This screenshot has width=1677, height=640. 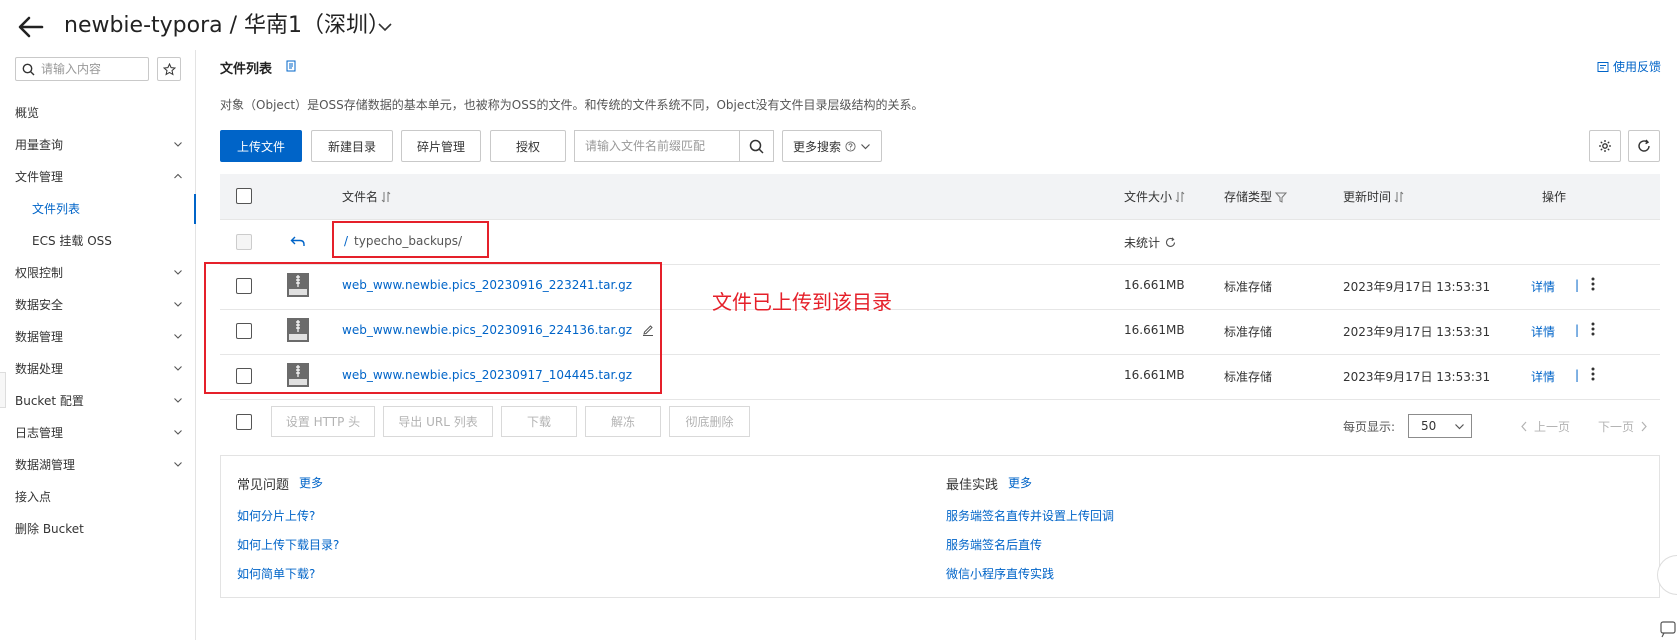 I want to click on column-updated-label: 更新时间, so click(x=1367, y=197).